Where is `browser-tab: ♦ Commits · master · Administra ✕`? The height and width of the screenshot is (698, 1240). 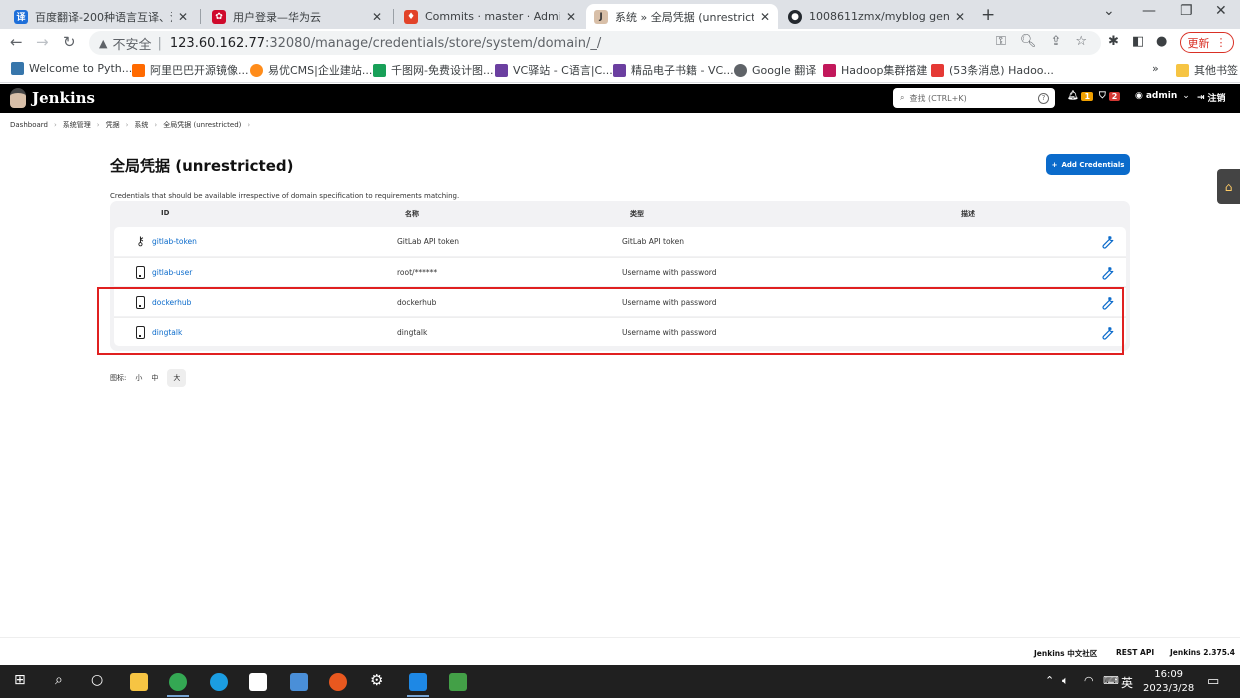
browser-tab: ♦ Commits · master · Administra ✕ is located at coordinates (490, 16).